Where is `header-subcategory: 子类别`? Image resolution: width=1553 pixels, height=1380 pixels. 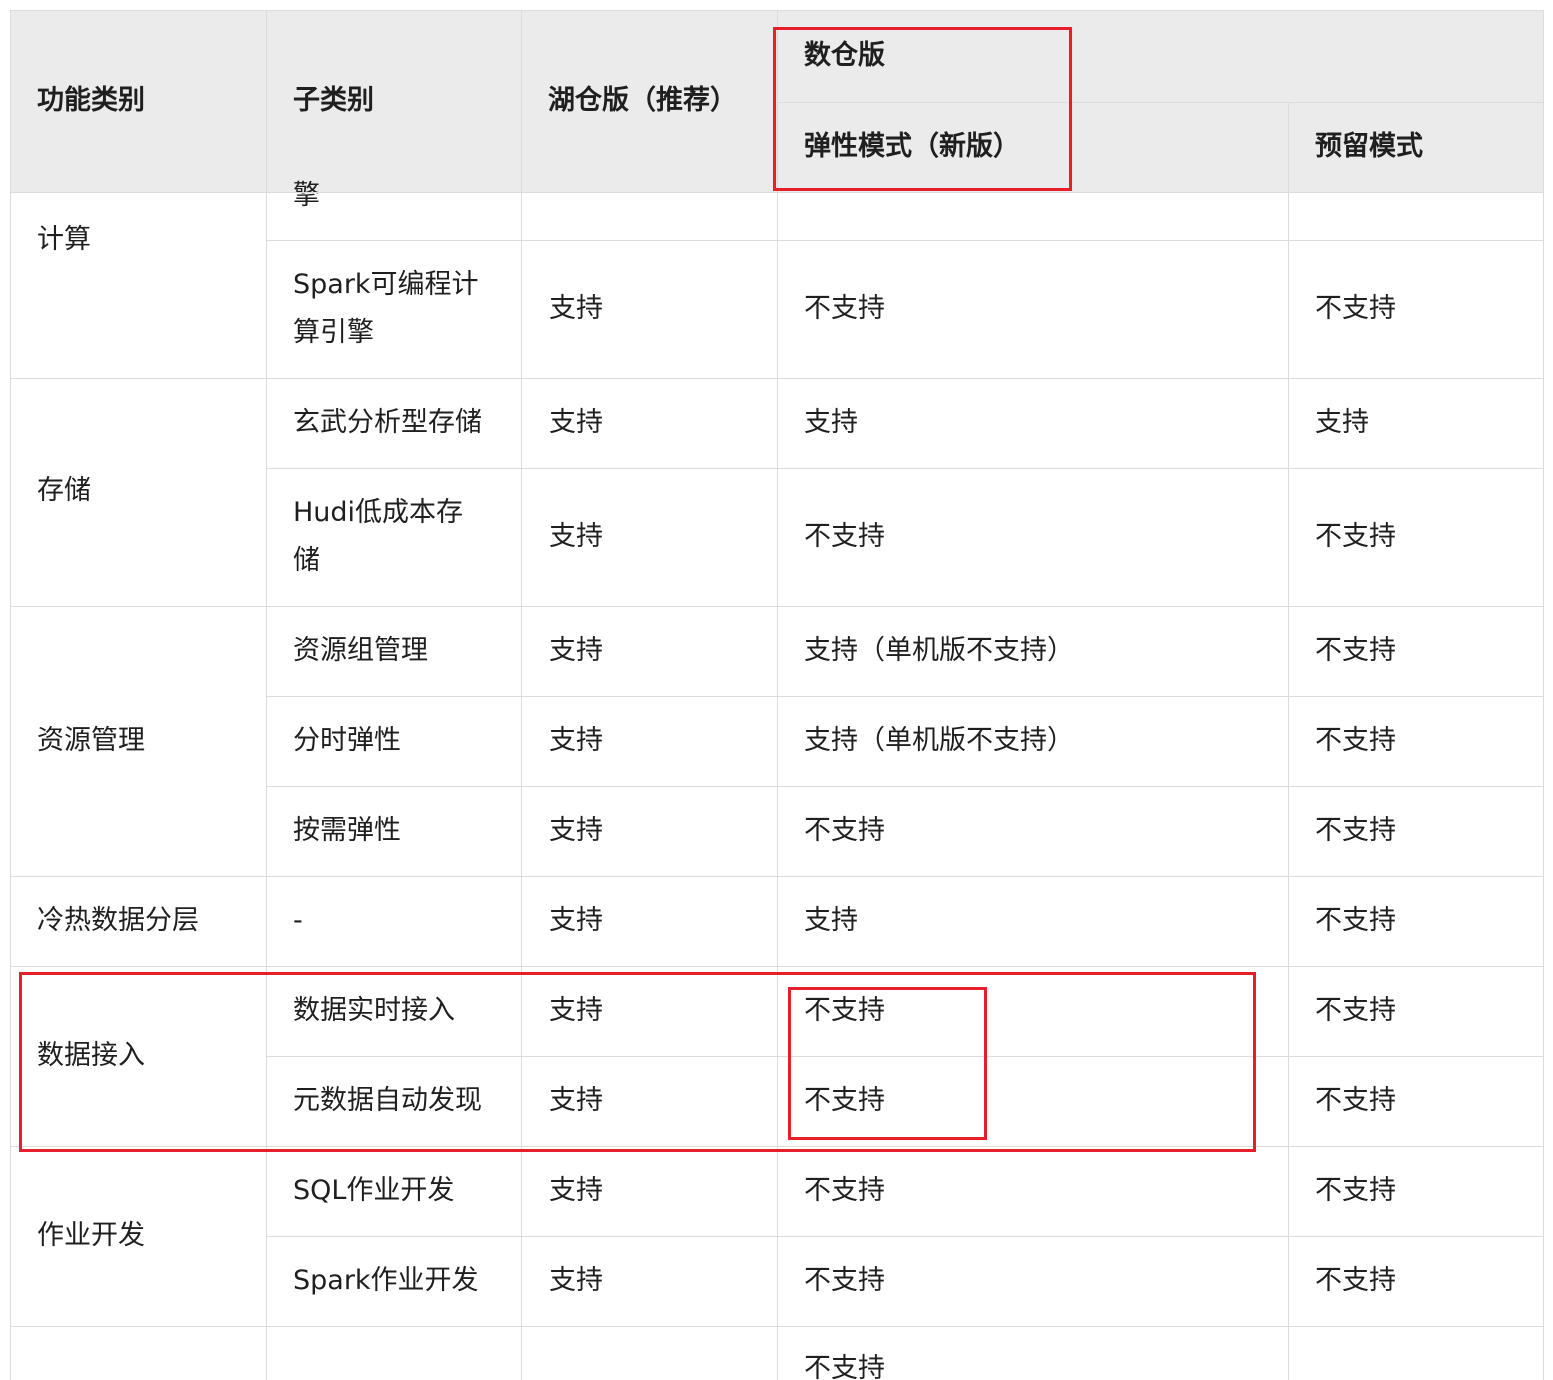 header-subcategory: 子类别 is located at coordinates (333, 100).